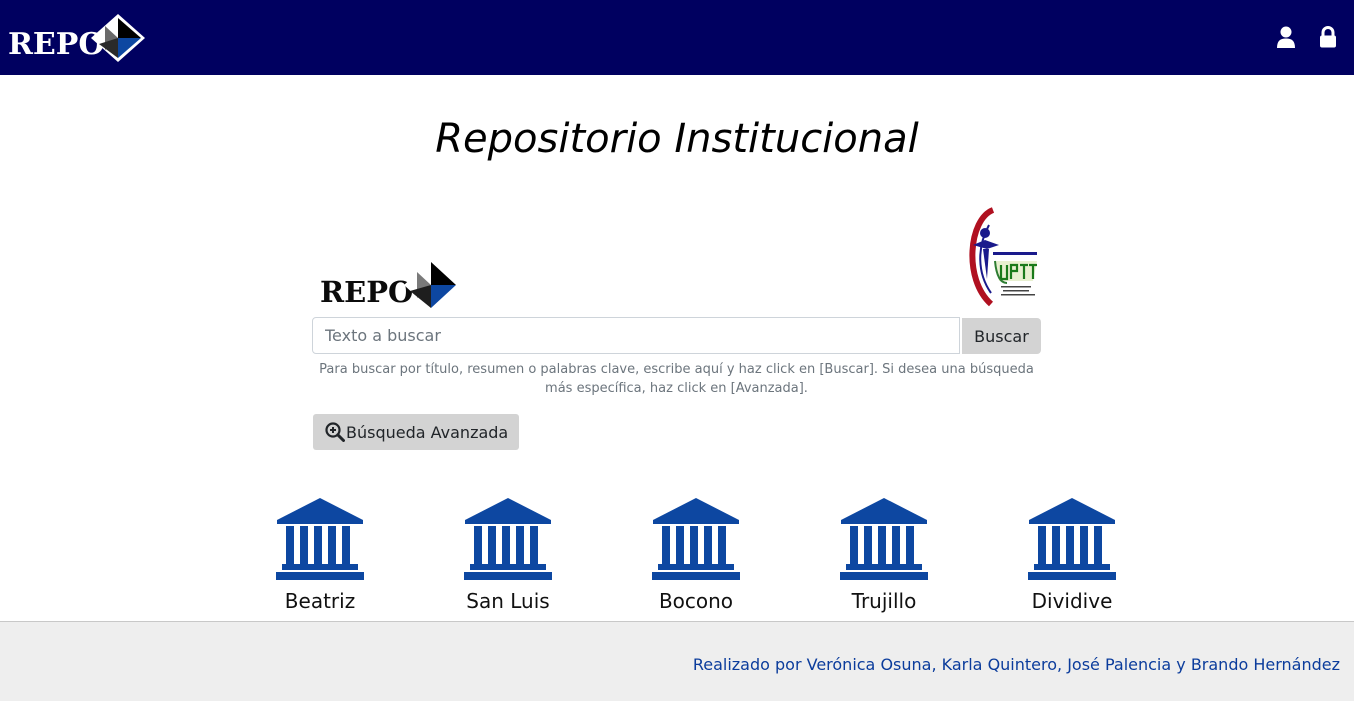 This screenshot has height=701, width=1354. What do you see at coordinates (1328, 37) in the screenshot?
I see `lock-icon` at bounding box center [1328, 37].